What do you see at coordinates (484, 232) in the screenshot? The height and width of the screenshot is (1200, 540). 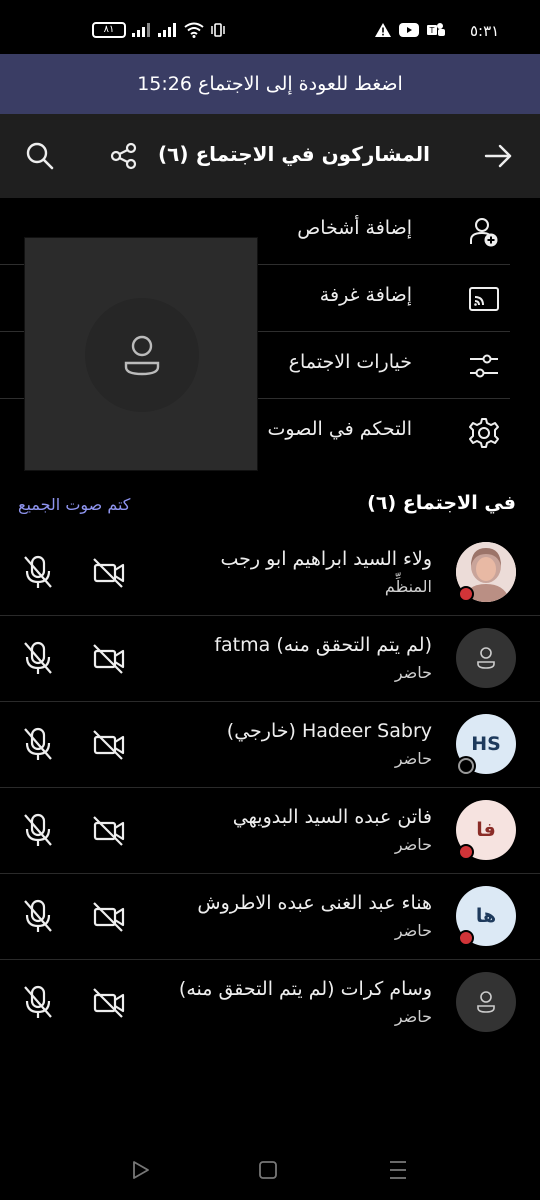 I see `add-person-icon` at bounding box center [484, 232].